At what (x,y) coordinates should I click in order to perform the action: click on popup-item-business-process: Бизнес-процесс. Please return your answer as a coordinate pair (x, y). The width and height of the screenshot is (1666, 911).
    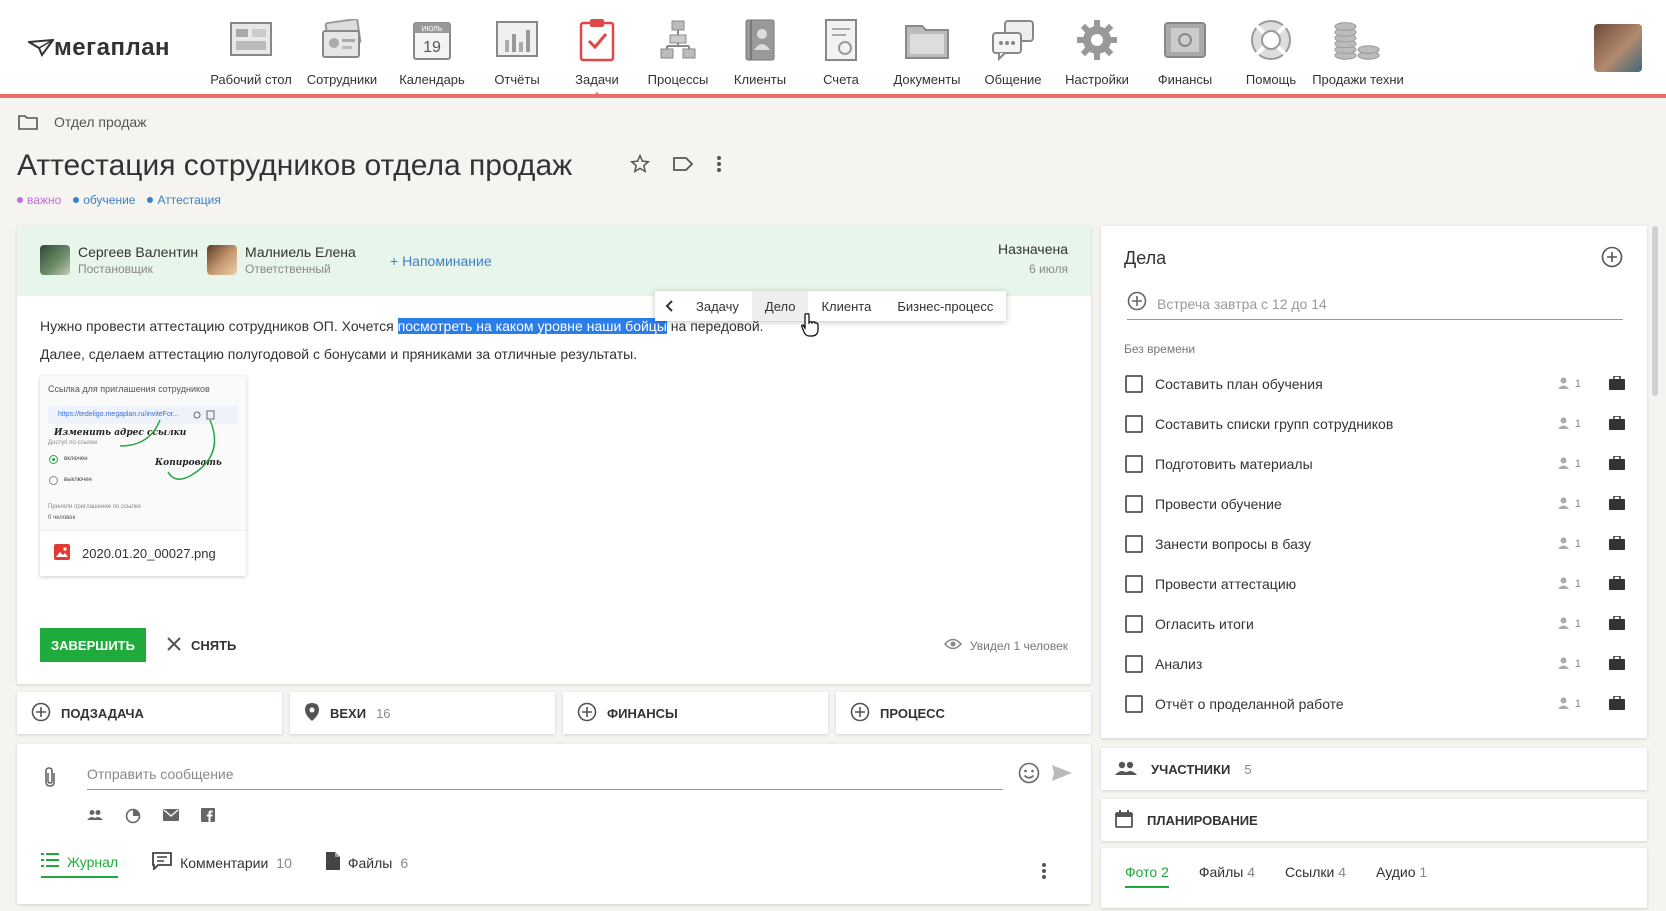
    Looking at the image, I should click on (945, 306).